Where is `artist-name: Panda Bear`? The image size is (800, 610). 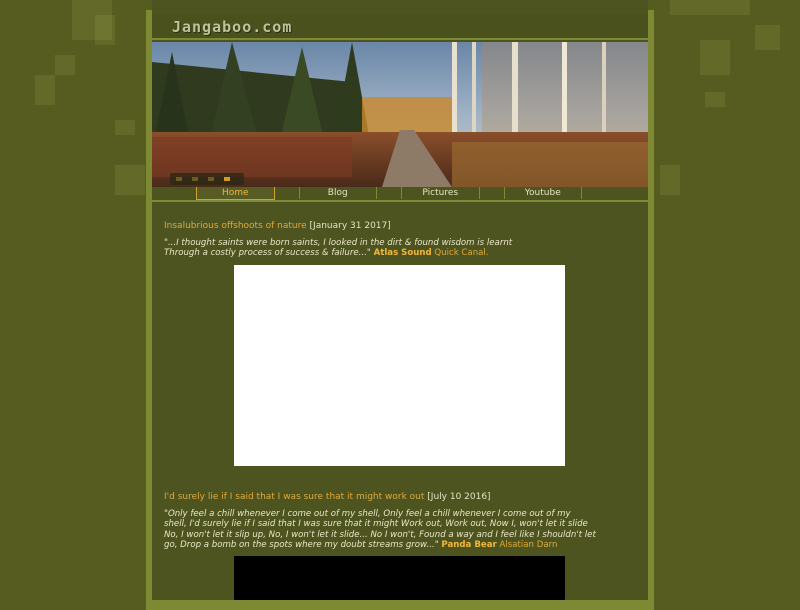
artist-name: Panda Bear is located at coordinates (468, 545).